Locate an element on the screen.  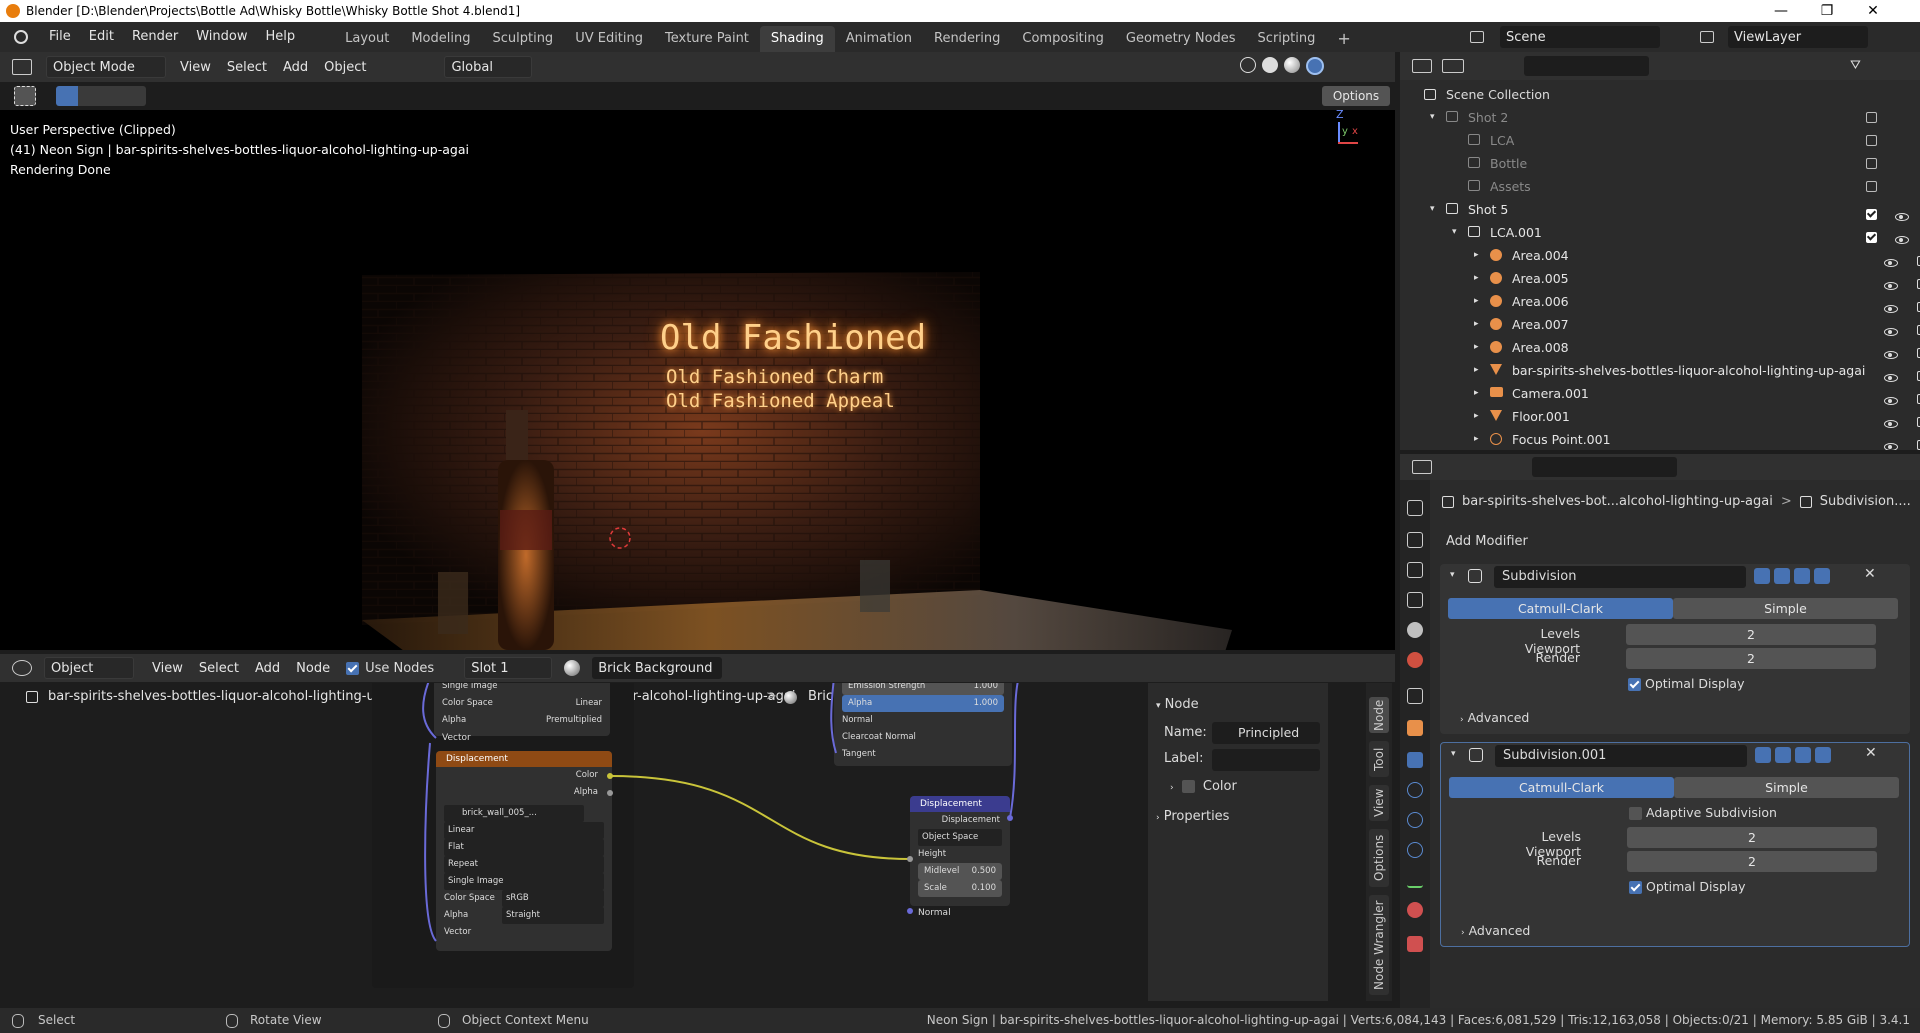
adaptive-subdivision-checkbox: Adaptive Subdivision is located at coordinates (1703, 812).